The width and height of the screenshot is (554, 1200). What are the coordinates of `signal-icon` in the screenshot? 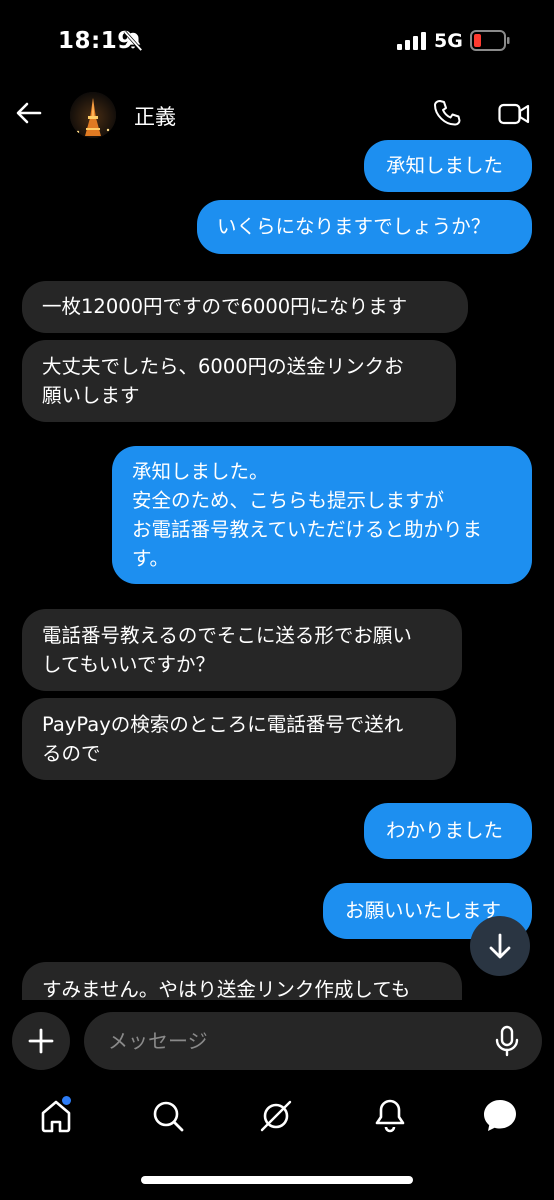 It's located at (411, 41).